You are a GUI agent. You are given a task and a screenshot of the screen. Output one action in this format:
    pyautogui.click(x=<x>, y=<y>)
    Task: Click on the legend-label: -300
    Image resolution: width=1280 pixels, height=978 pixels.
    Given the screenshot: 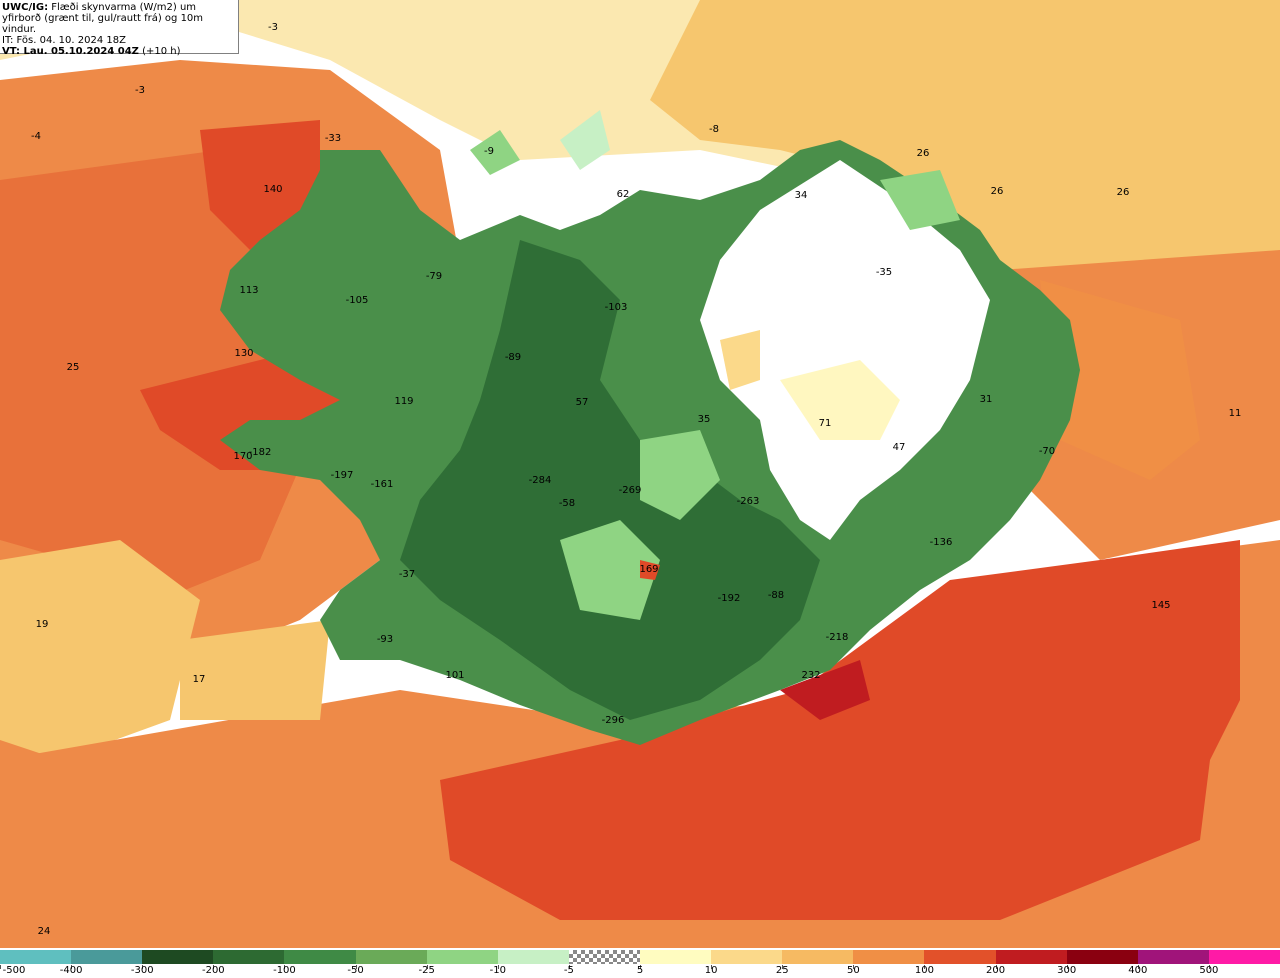 What is the action you would take?
    pyautogui.click(x=142, y=970)
    